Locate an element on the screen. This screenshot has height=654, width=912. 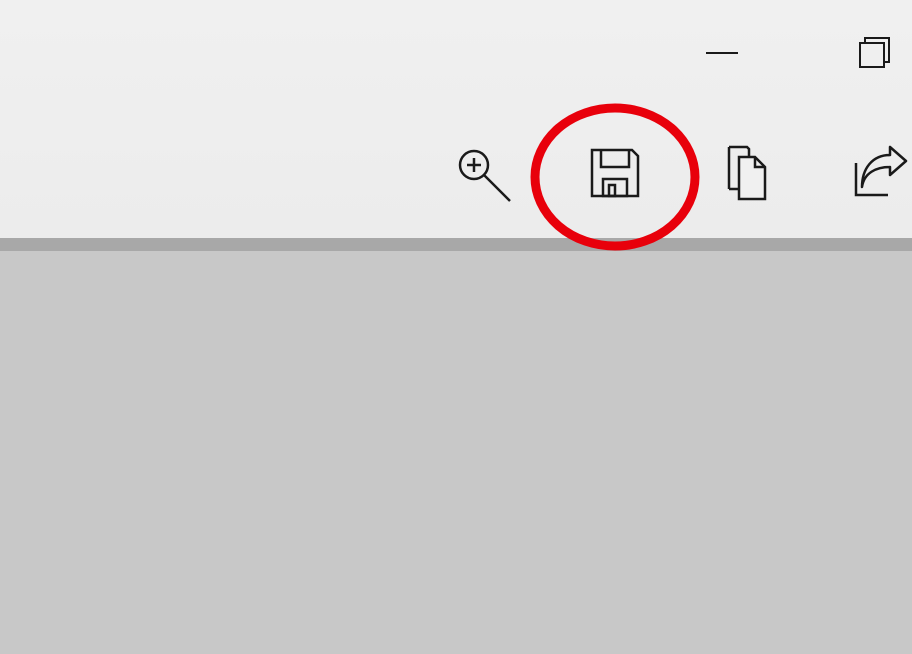
copy-button is located at coordinates (747, 173).